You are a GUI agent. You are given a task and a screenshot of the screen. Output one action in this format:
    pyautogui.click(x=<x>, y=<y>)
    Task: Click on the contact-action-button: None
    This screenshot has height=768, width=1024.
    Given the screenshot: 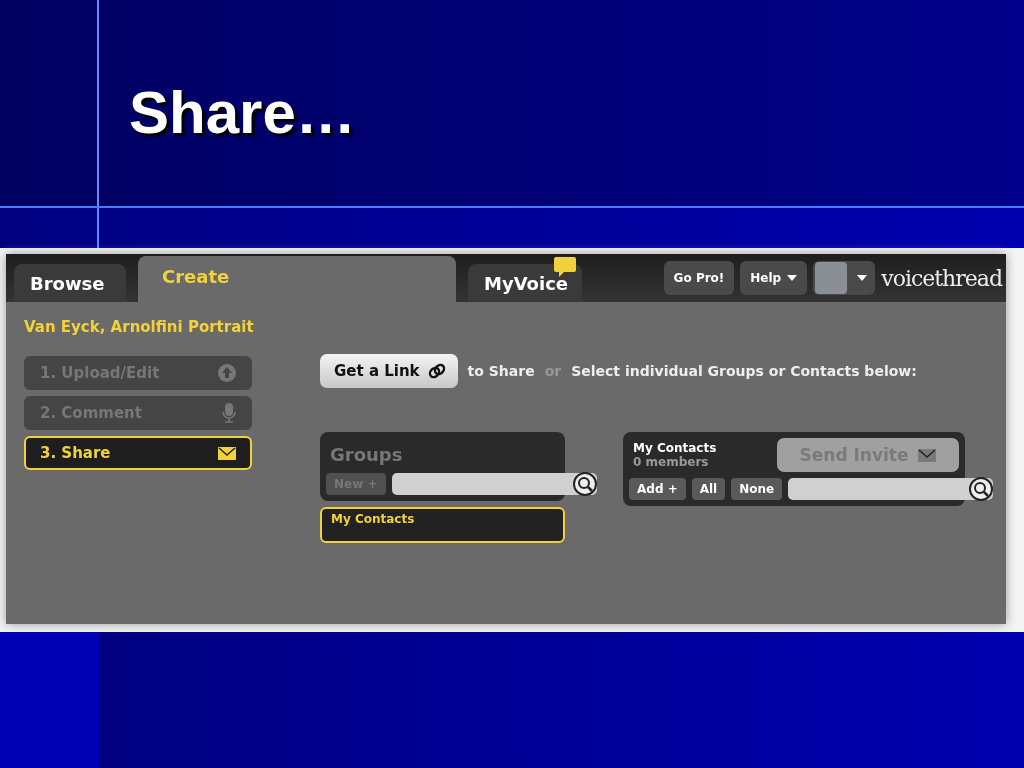 What is the action you would take?
    pyautogui.click(x=757, y=489)
    